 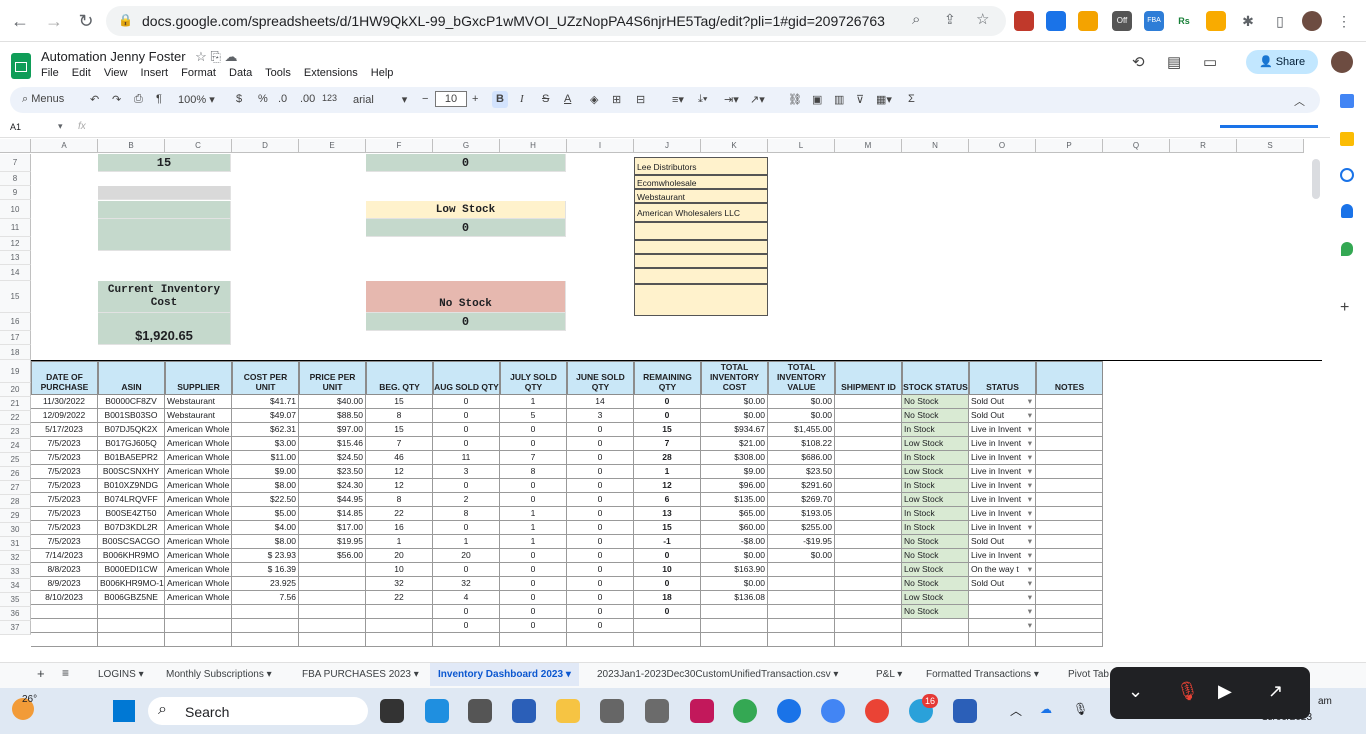 What do you see at coordinates (801, 514) in the screenshot?
I see `table-cell: $193.05` at bounding box center [801, 514].